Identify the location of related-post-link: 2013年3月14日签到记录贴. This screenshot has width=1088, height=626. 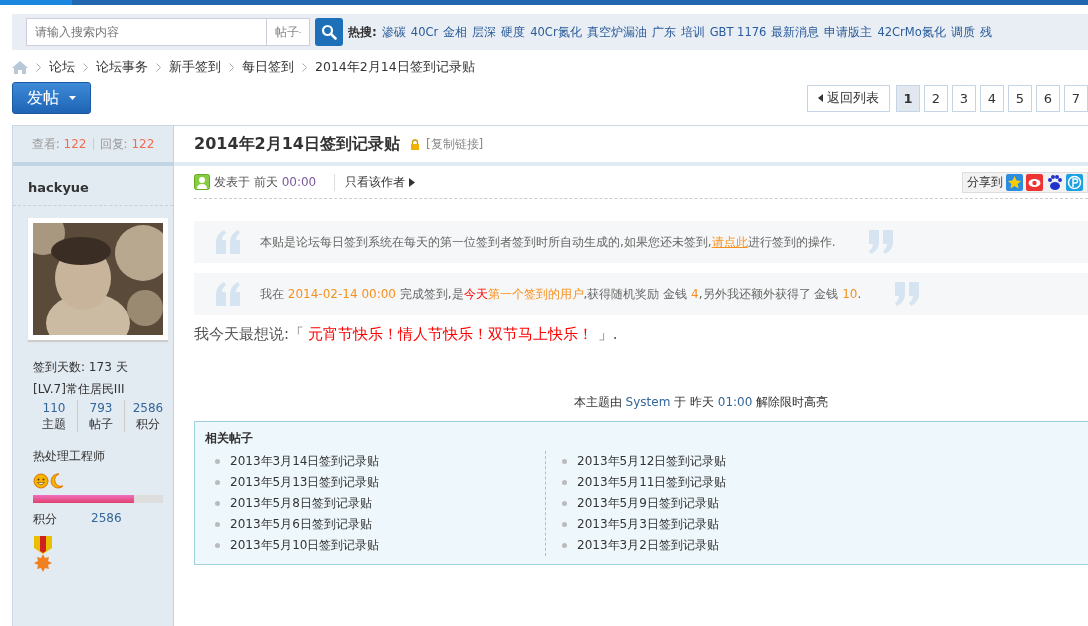
(305, 461).